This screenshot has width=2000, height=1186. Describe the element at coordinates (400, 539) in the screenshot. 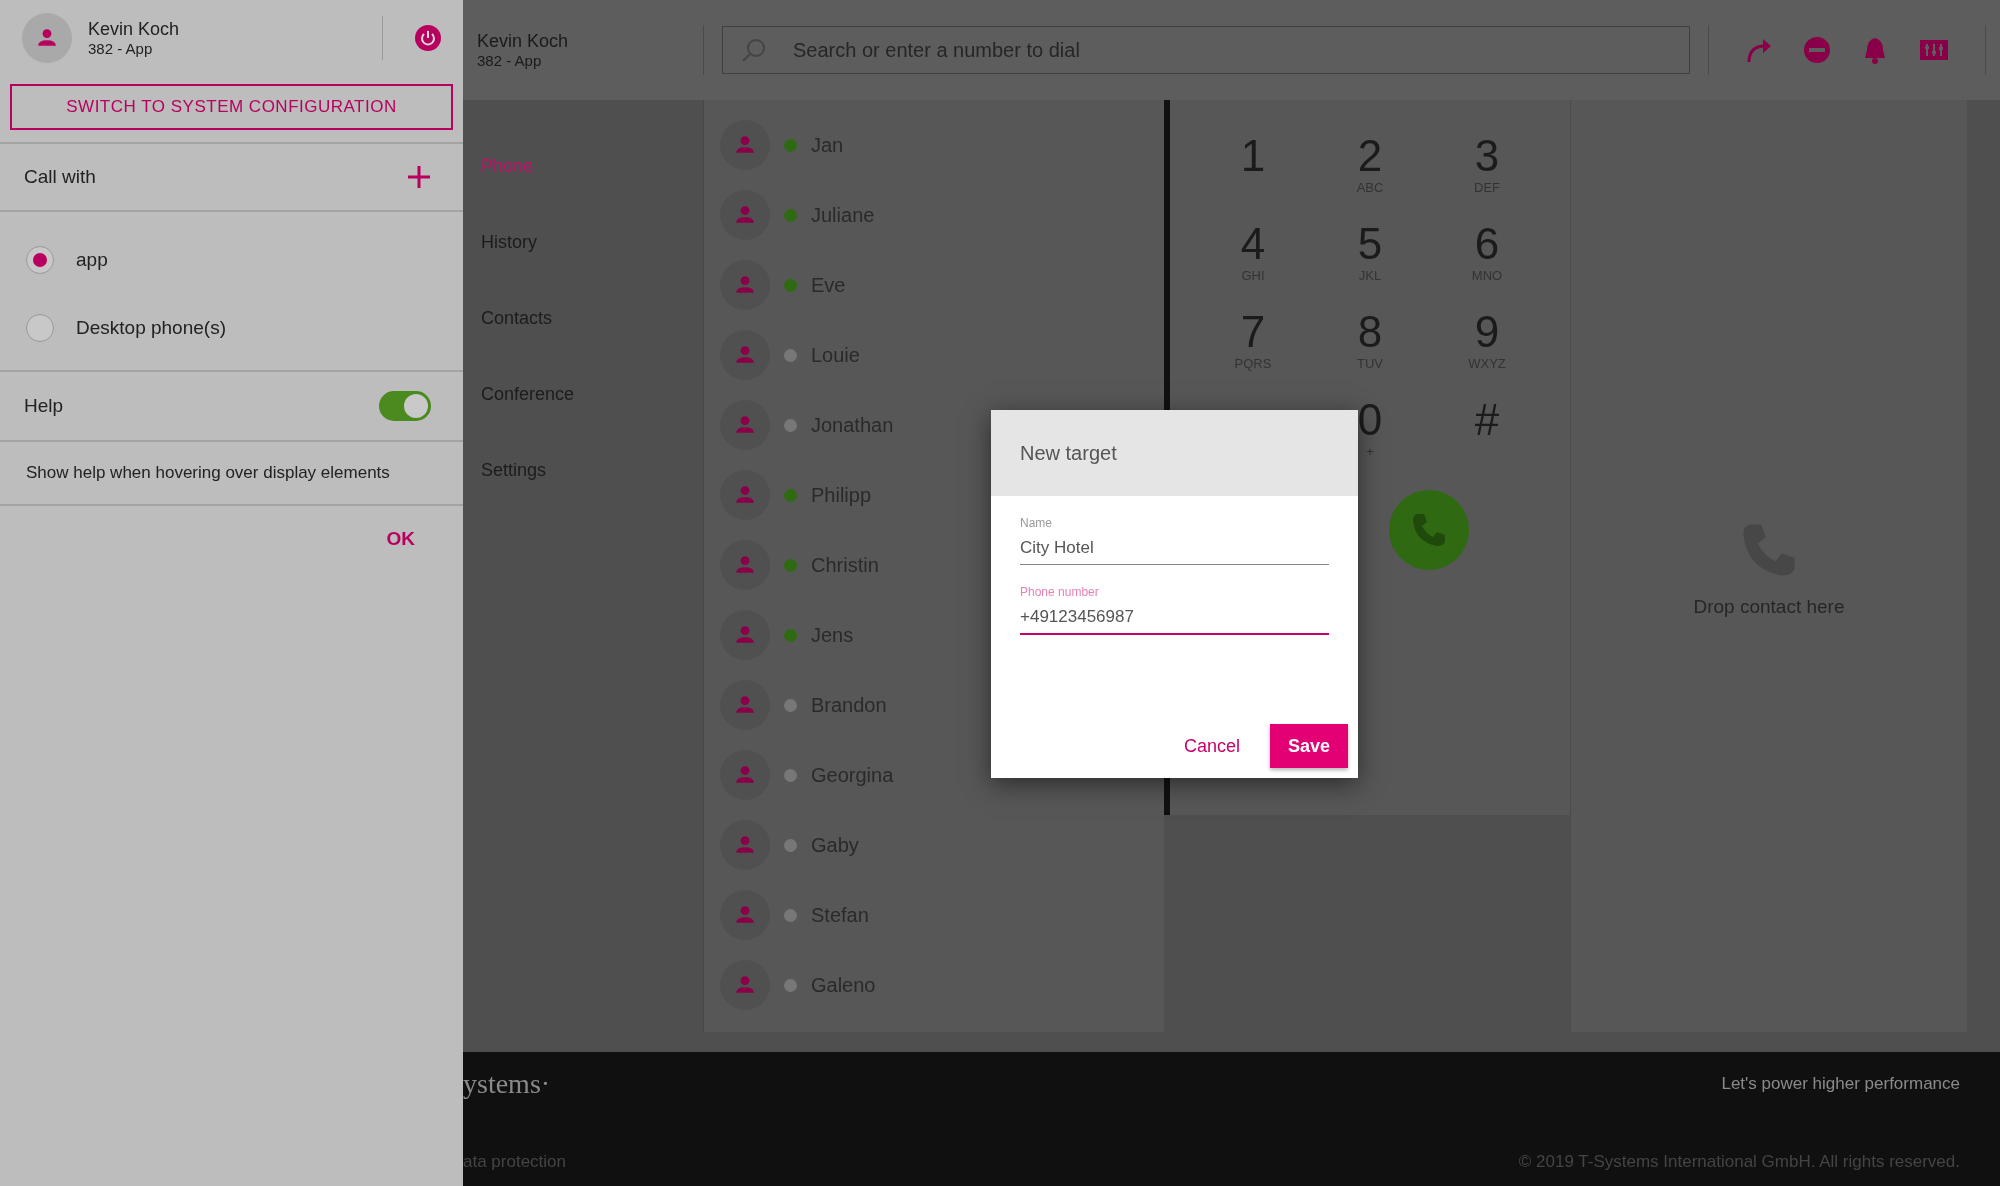

I see `ok-button: OK` at that location.